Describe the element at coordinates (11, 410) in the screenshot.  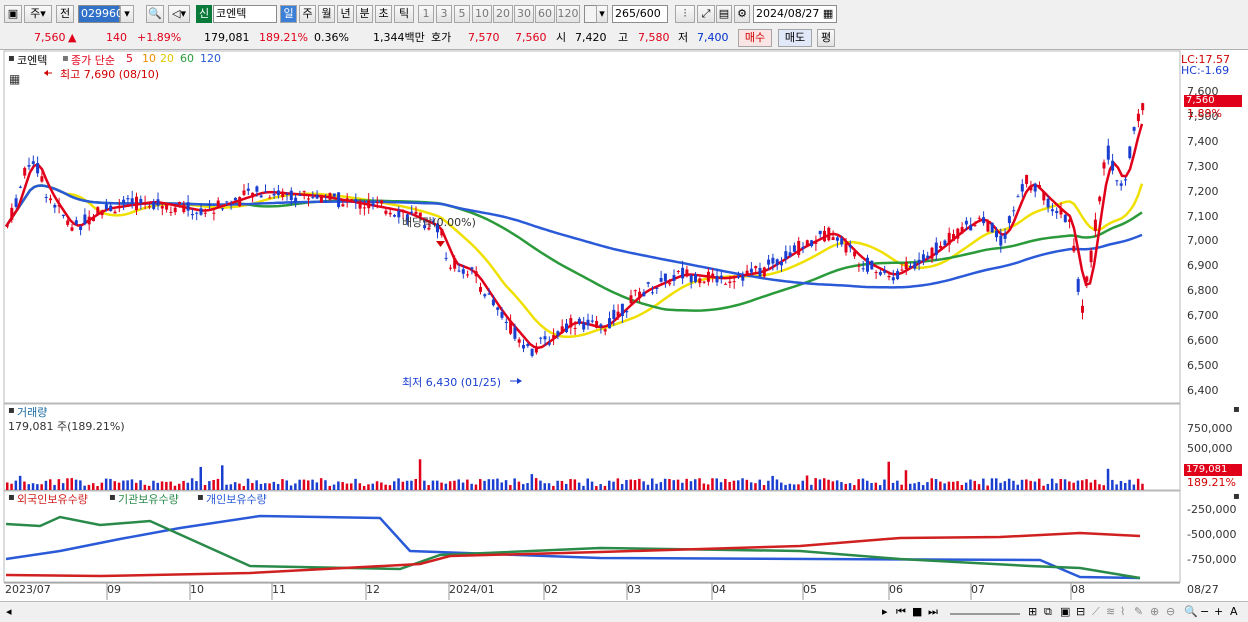
I see `volume-panel-toggle-icon: ▪` at that location.